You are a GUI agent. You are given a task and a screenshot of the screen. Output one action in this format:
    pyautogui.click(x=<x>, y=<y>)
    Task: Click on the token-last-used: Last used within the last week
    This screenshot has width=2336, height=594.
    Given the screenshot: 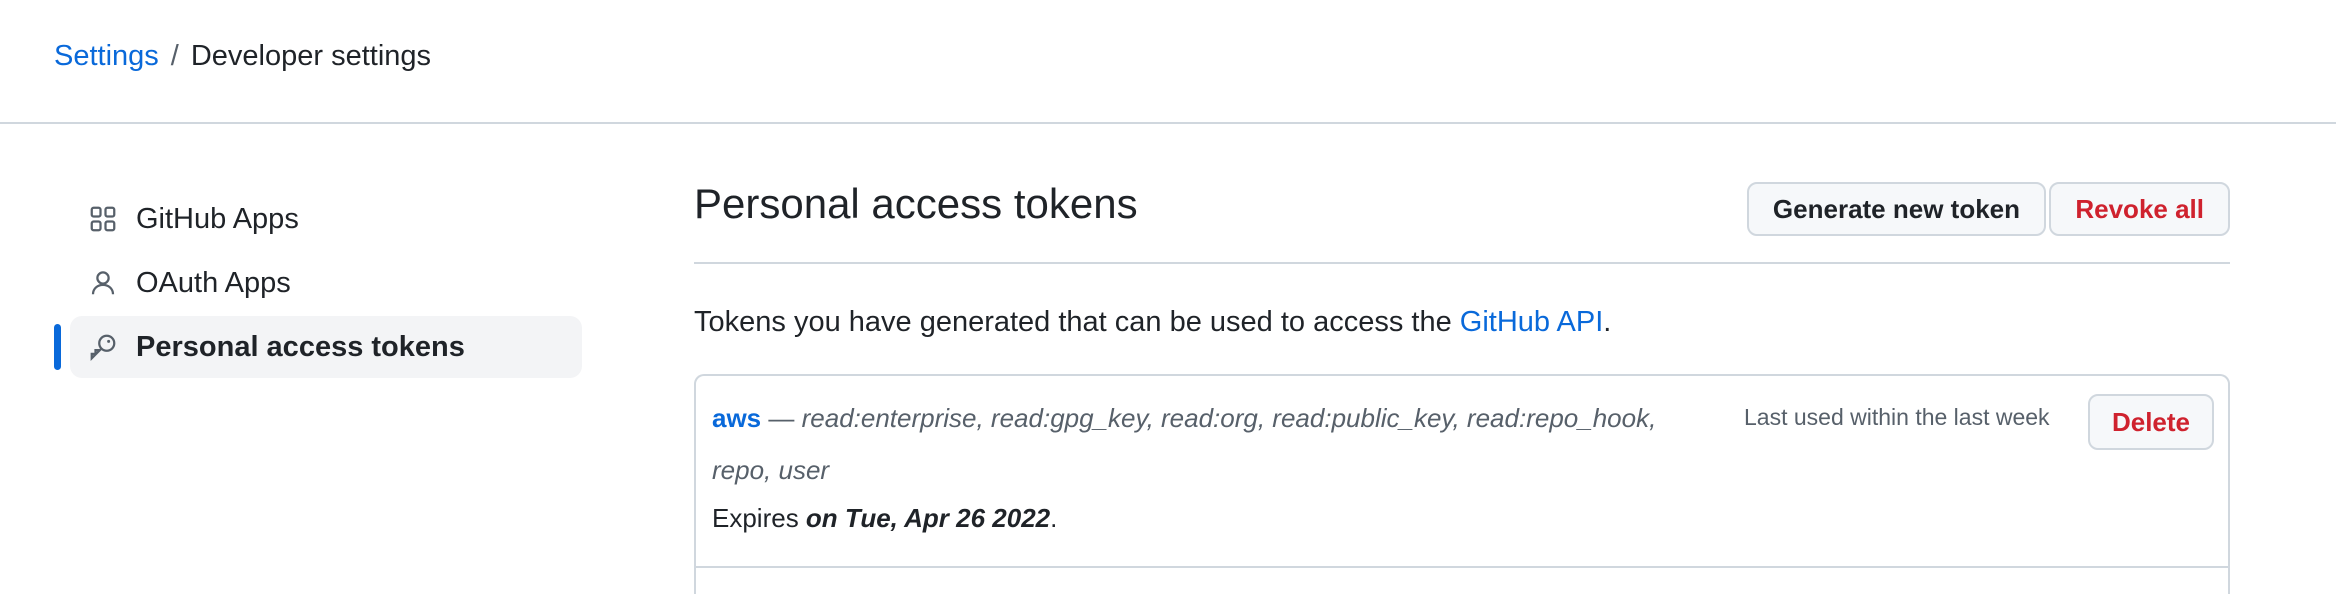 What is the action you would take?
    pyautogui.click(x=1897, y=417)
    